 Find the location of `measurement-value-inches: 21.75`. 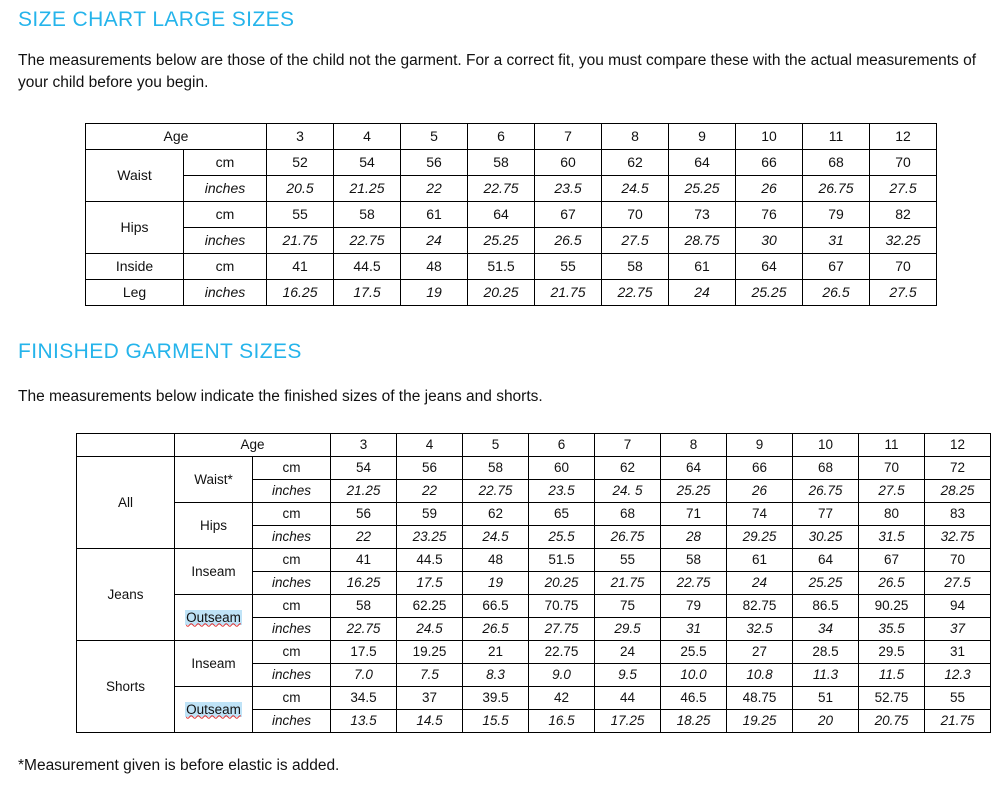

measurement-value-inches: 21.75 is located at coordinates (627, 583).